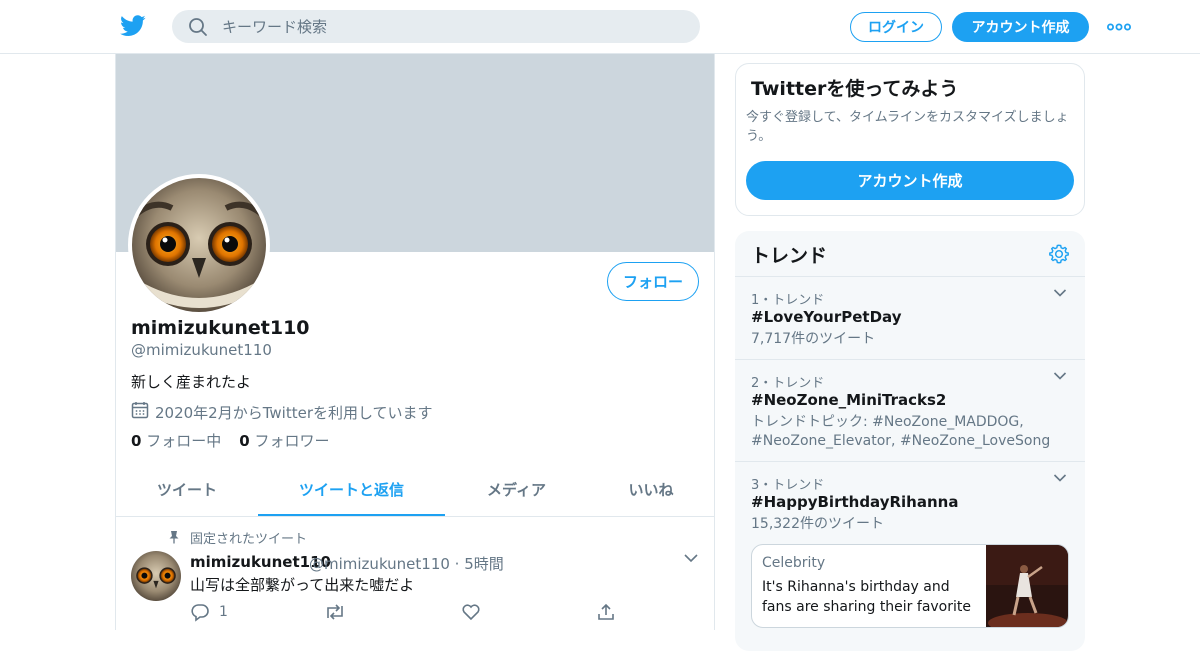 The width and height of the screenshot is (1200, 651). Describe the element at coordinates (140, 410) in the screenshot. I see `calendar-icon` at that location.